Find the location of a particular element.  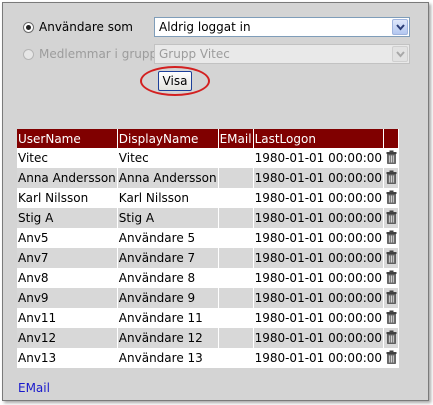

column-header-displayname: DisplayName is located at coordinates (168, 138).